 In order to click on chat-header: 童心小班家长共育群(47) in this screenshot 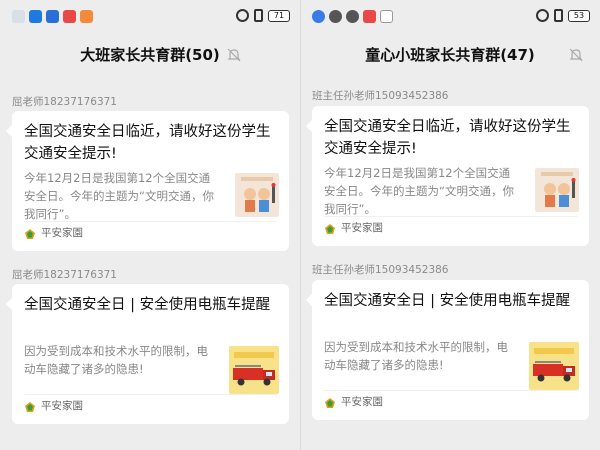, I will do `click(450, 55)`.